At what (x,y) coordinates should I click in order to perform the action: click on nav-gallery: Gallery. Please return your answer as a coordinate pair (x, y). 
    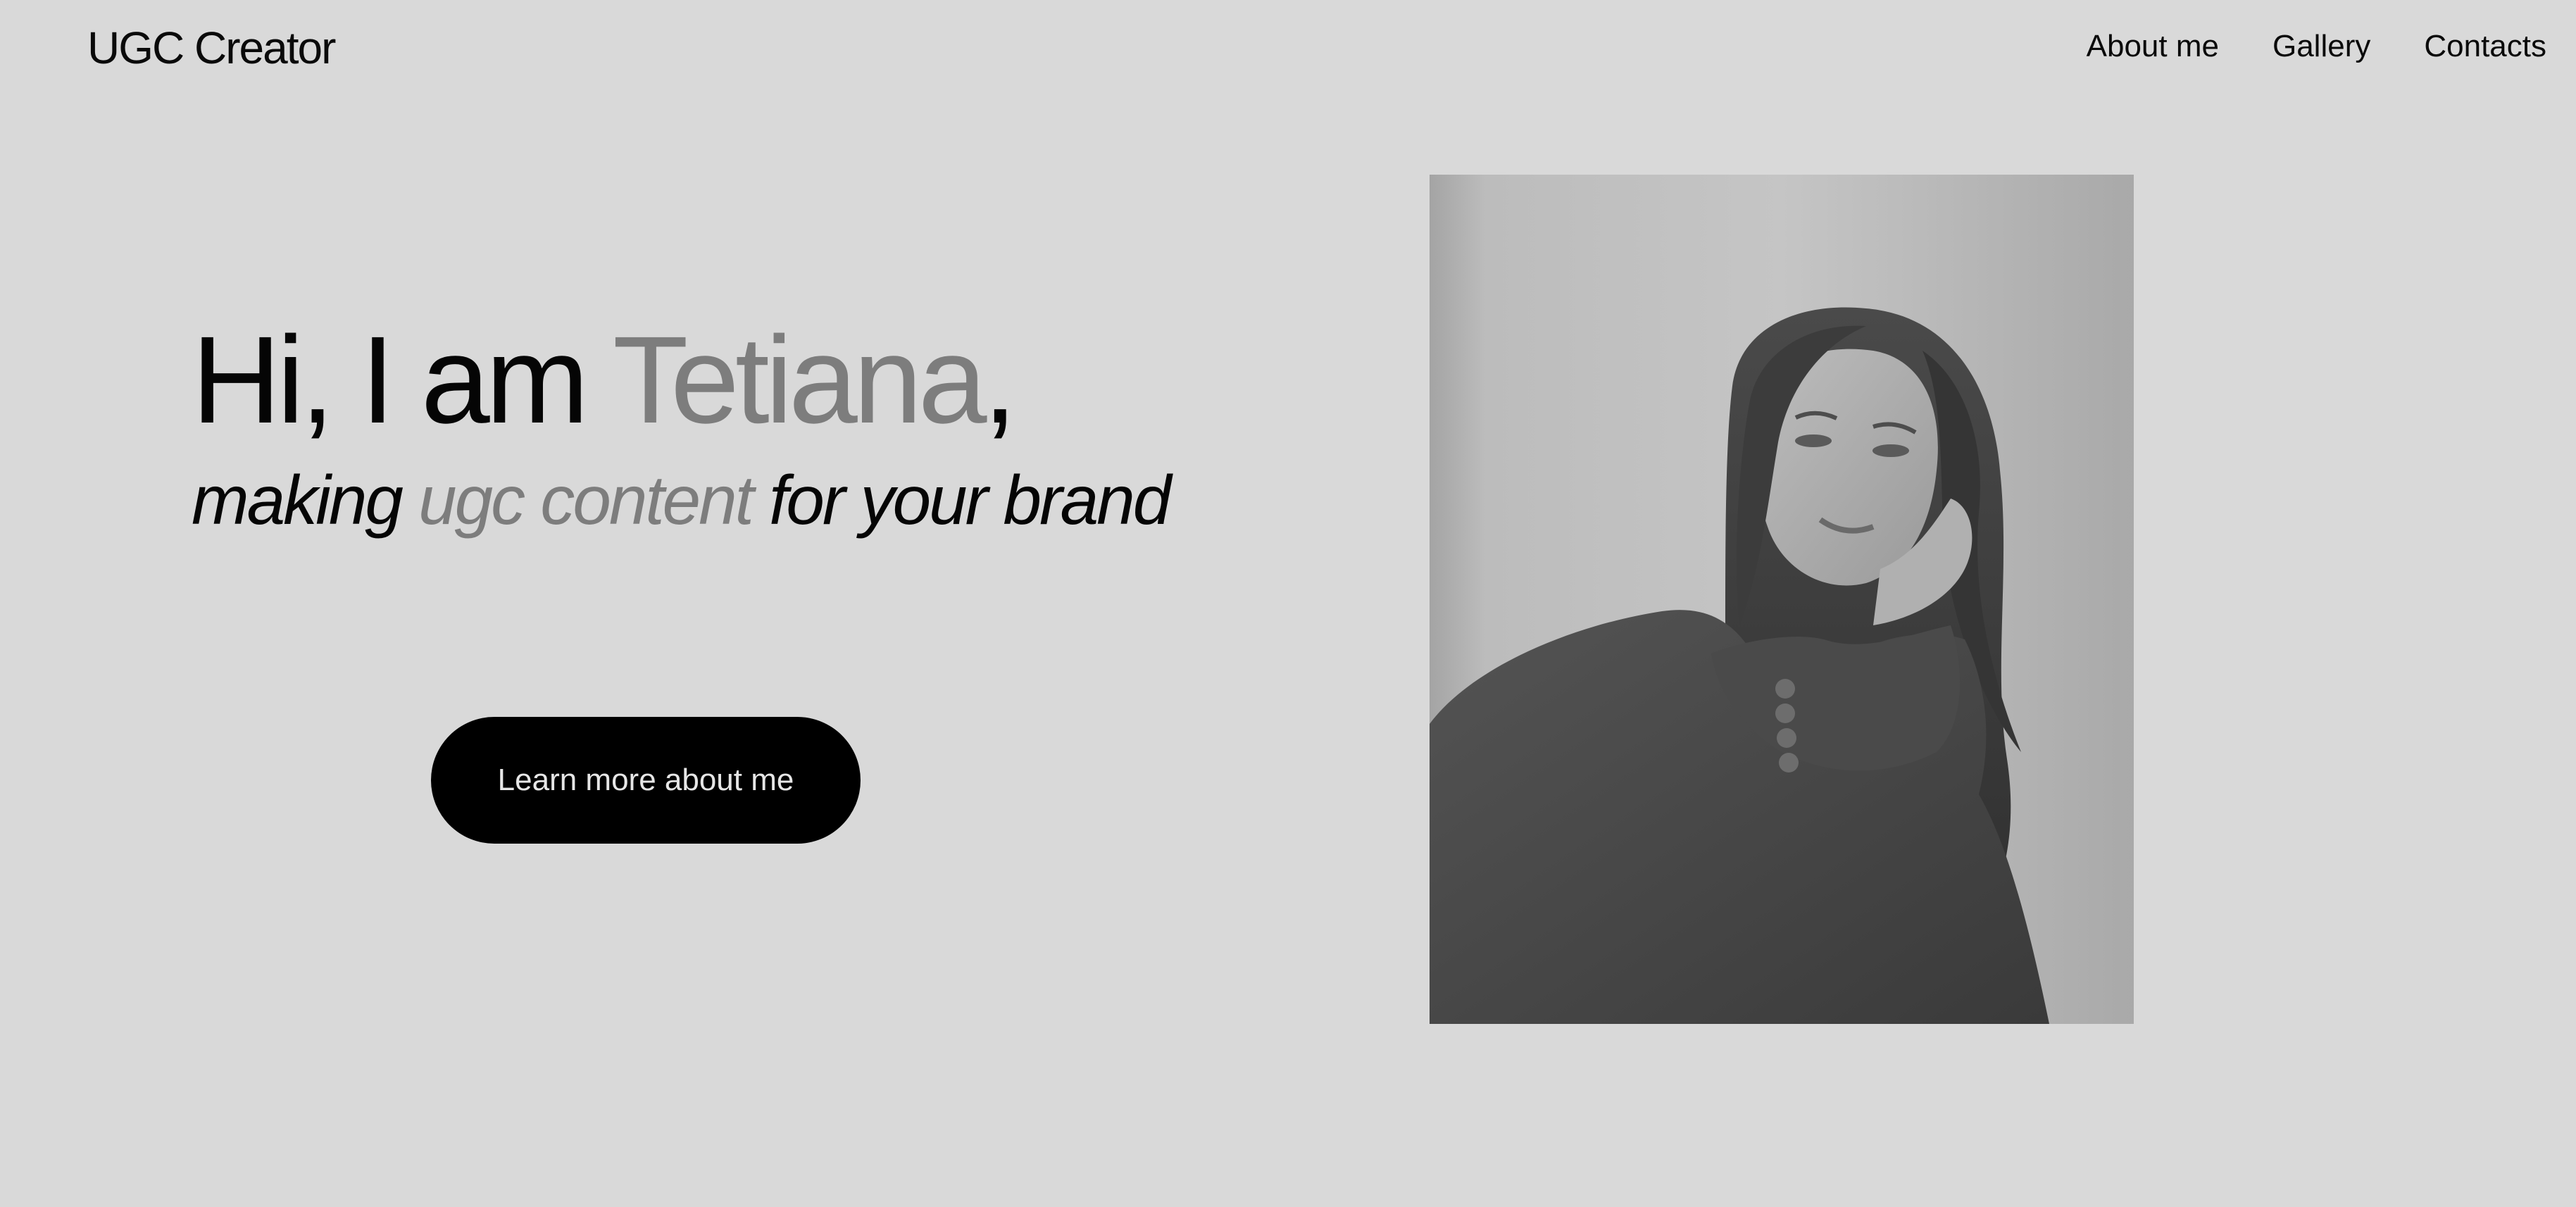
    Looking at the image, I should click on (2321, 46).